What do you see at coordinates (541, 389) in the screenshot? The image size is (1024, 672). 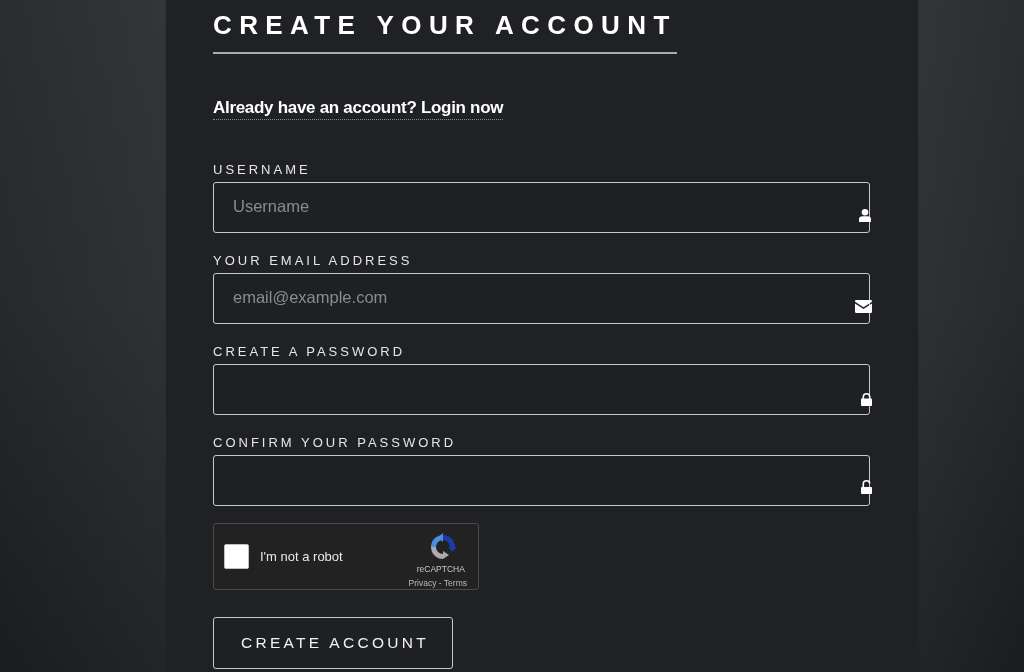 I see `password-field` at bounding box center [541, 389].